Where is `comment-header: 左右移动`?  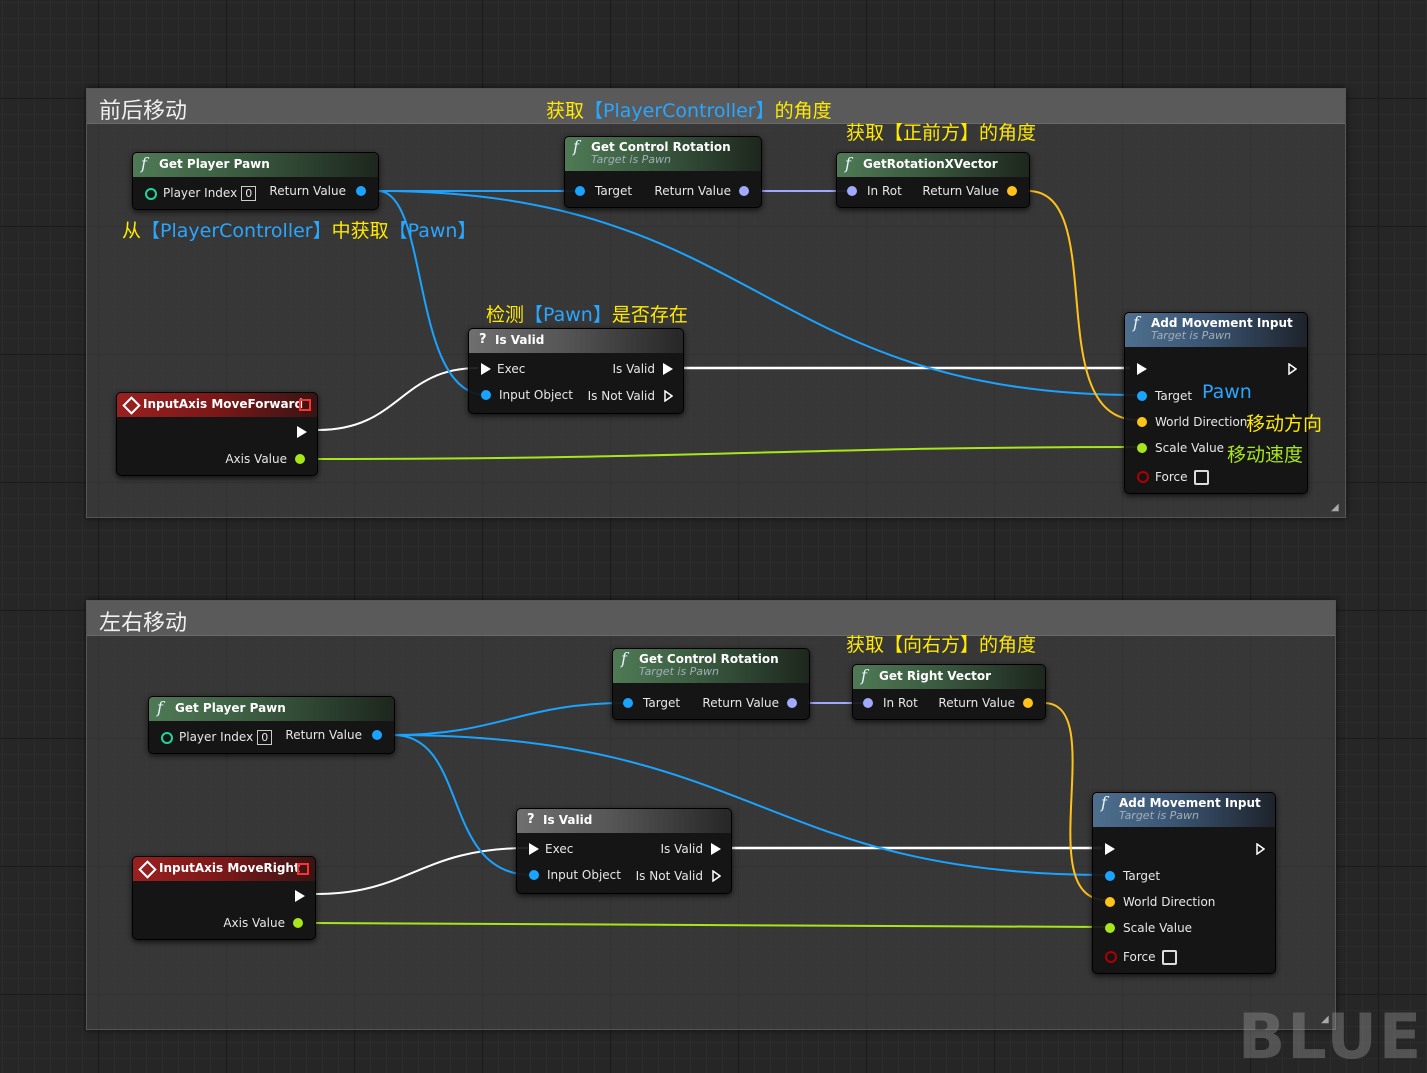 comment-header: 左右移动 is located at coordinates (711, 618).